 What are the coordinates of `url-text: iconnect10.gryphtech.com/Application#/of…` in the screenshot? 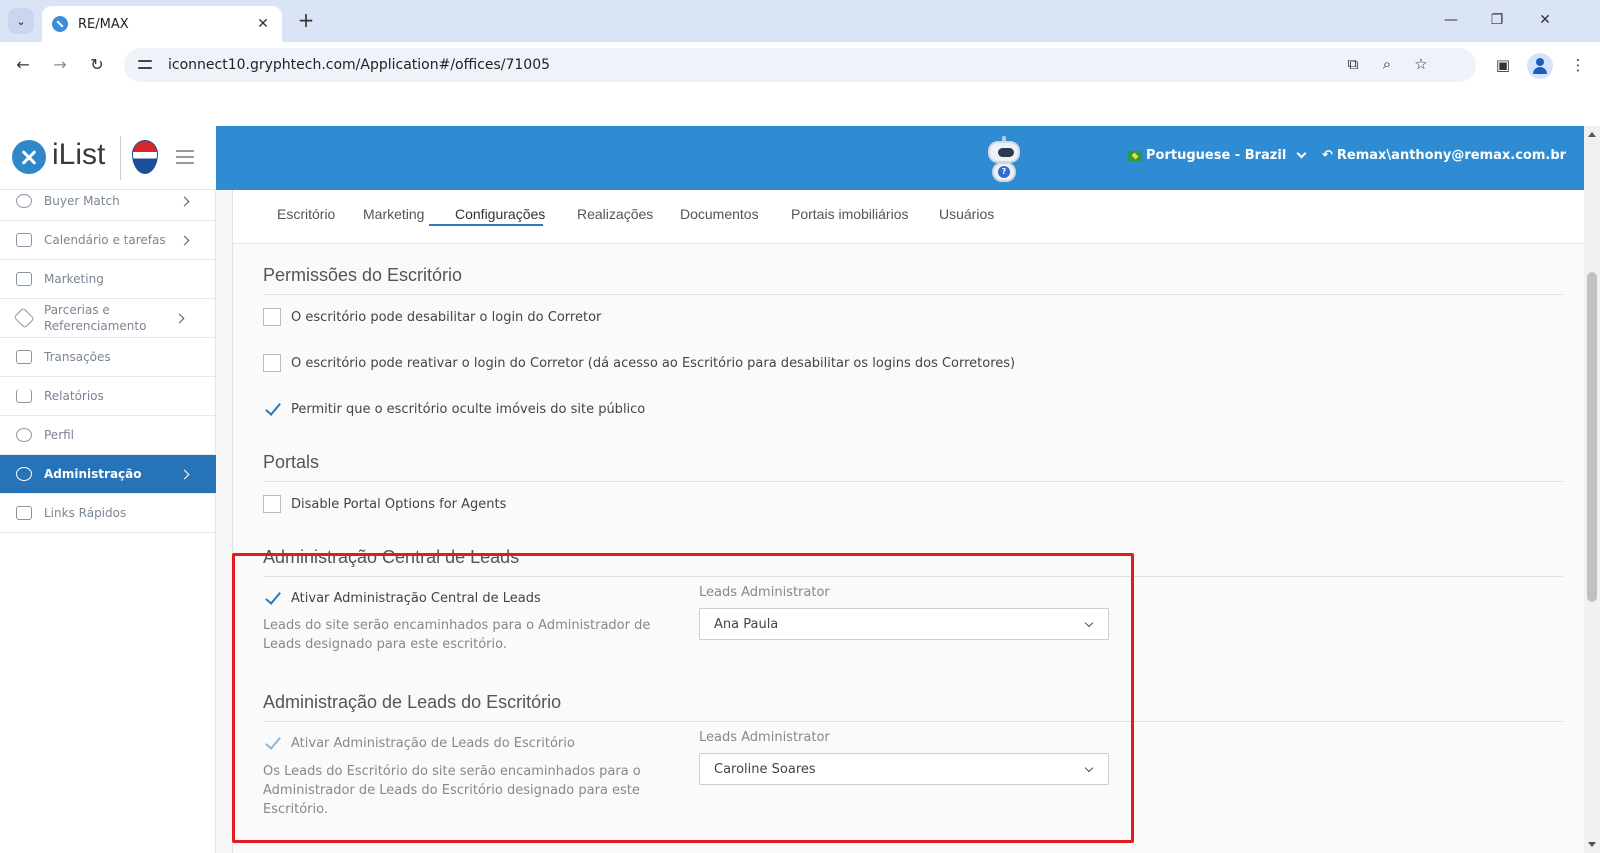 It's located at (359, 65).